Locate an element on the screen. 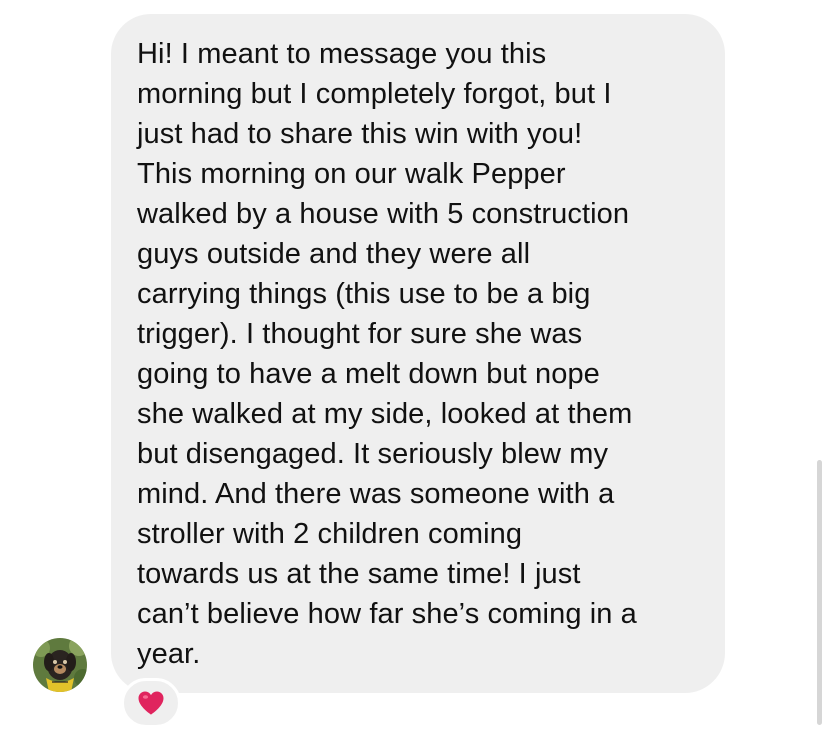 This screenshot has width=828, height=732. reaction-badge is located at coordinates (151, 703).